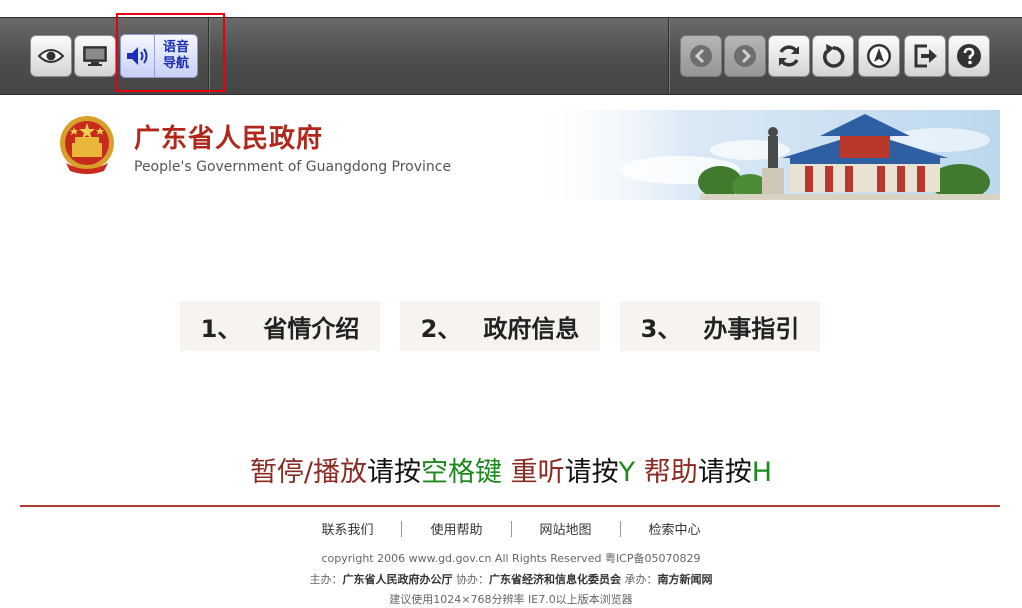 The width and height of the screenshot is (1022, 608). I want to click on compass-button, so click(879, 56).